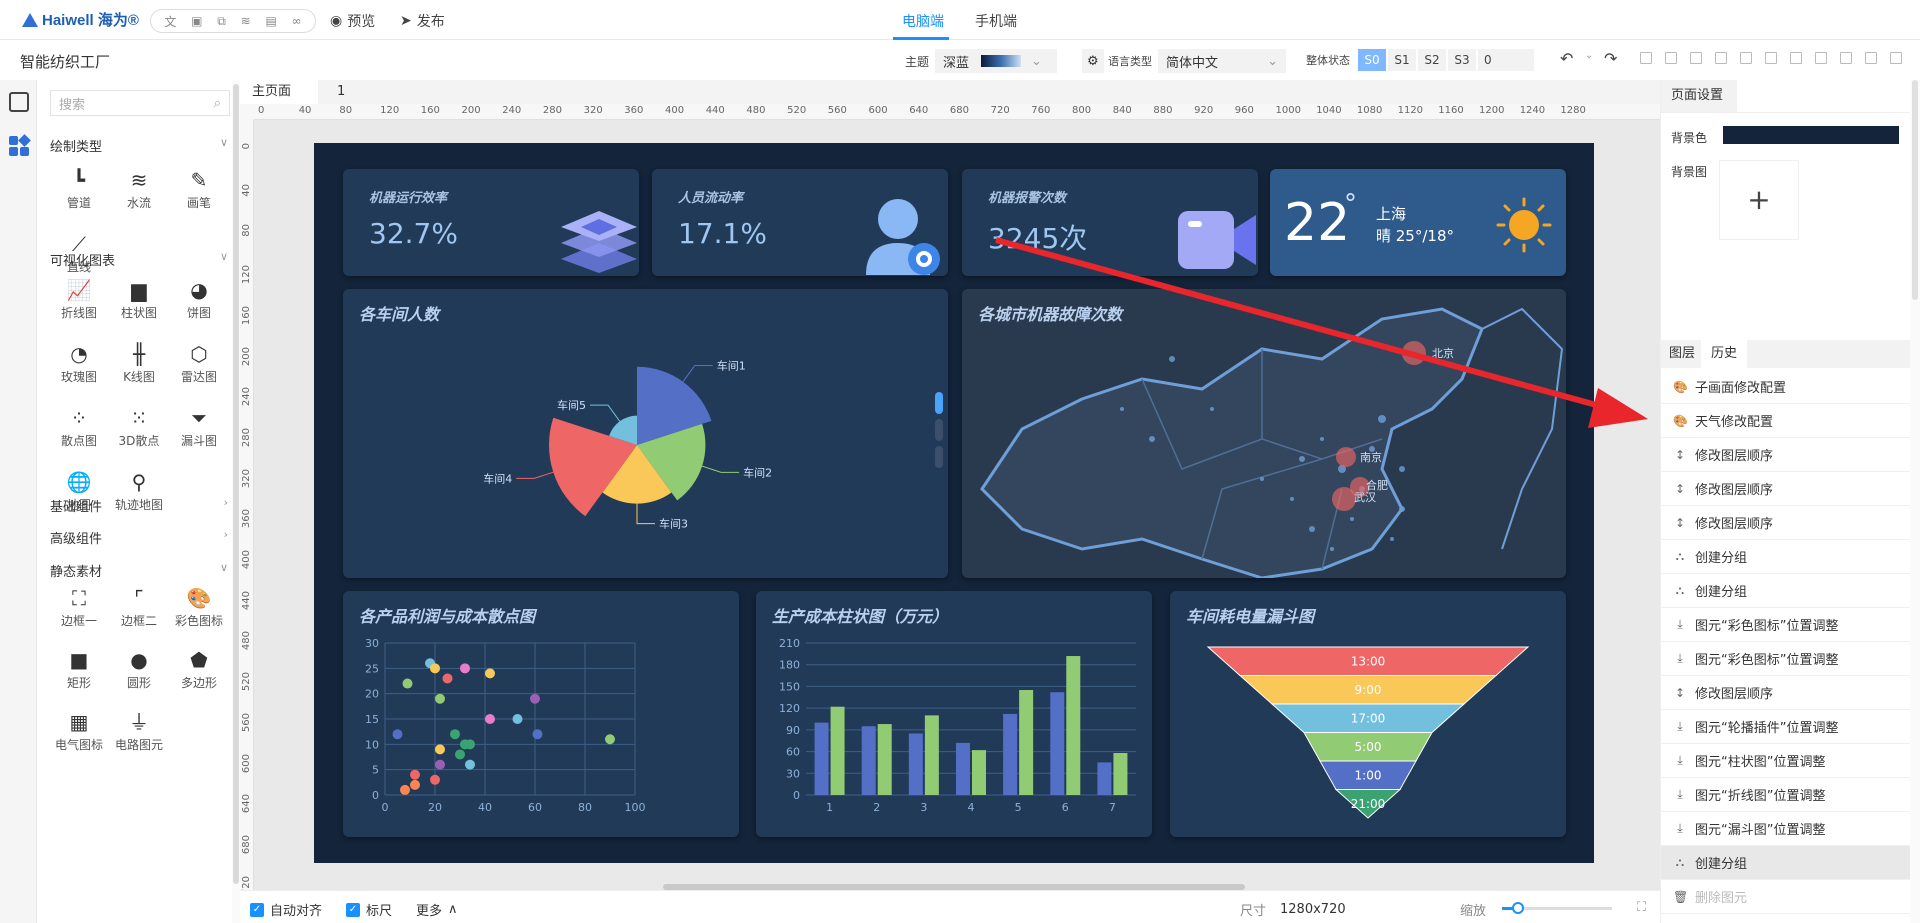  I want to click on tool-radar: ⬡ 雷达图, so click(199, 362).